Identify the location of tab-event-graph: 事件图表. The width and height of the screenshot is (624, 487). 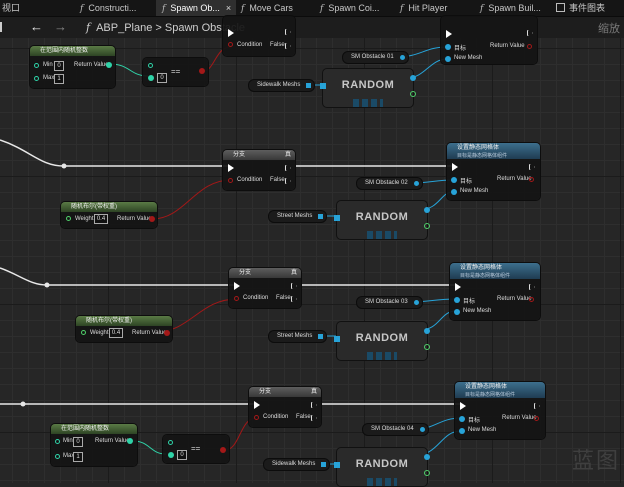
(580, 8).